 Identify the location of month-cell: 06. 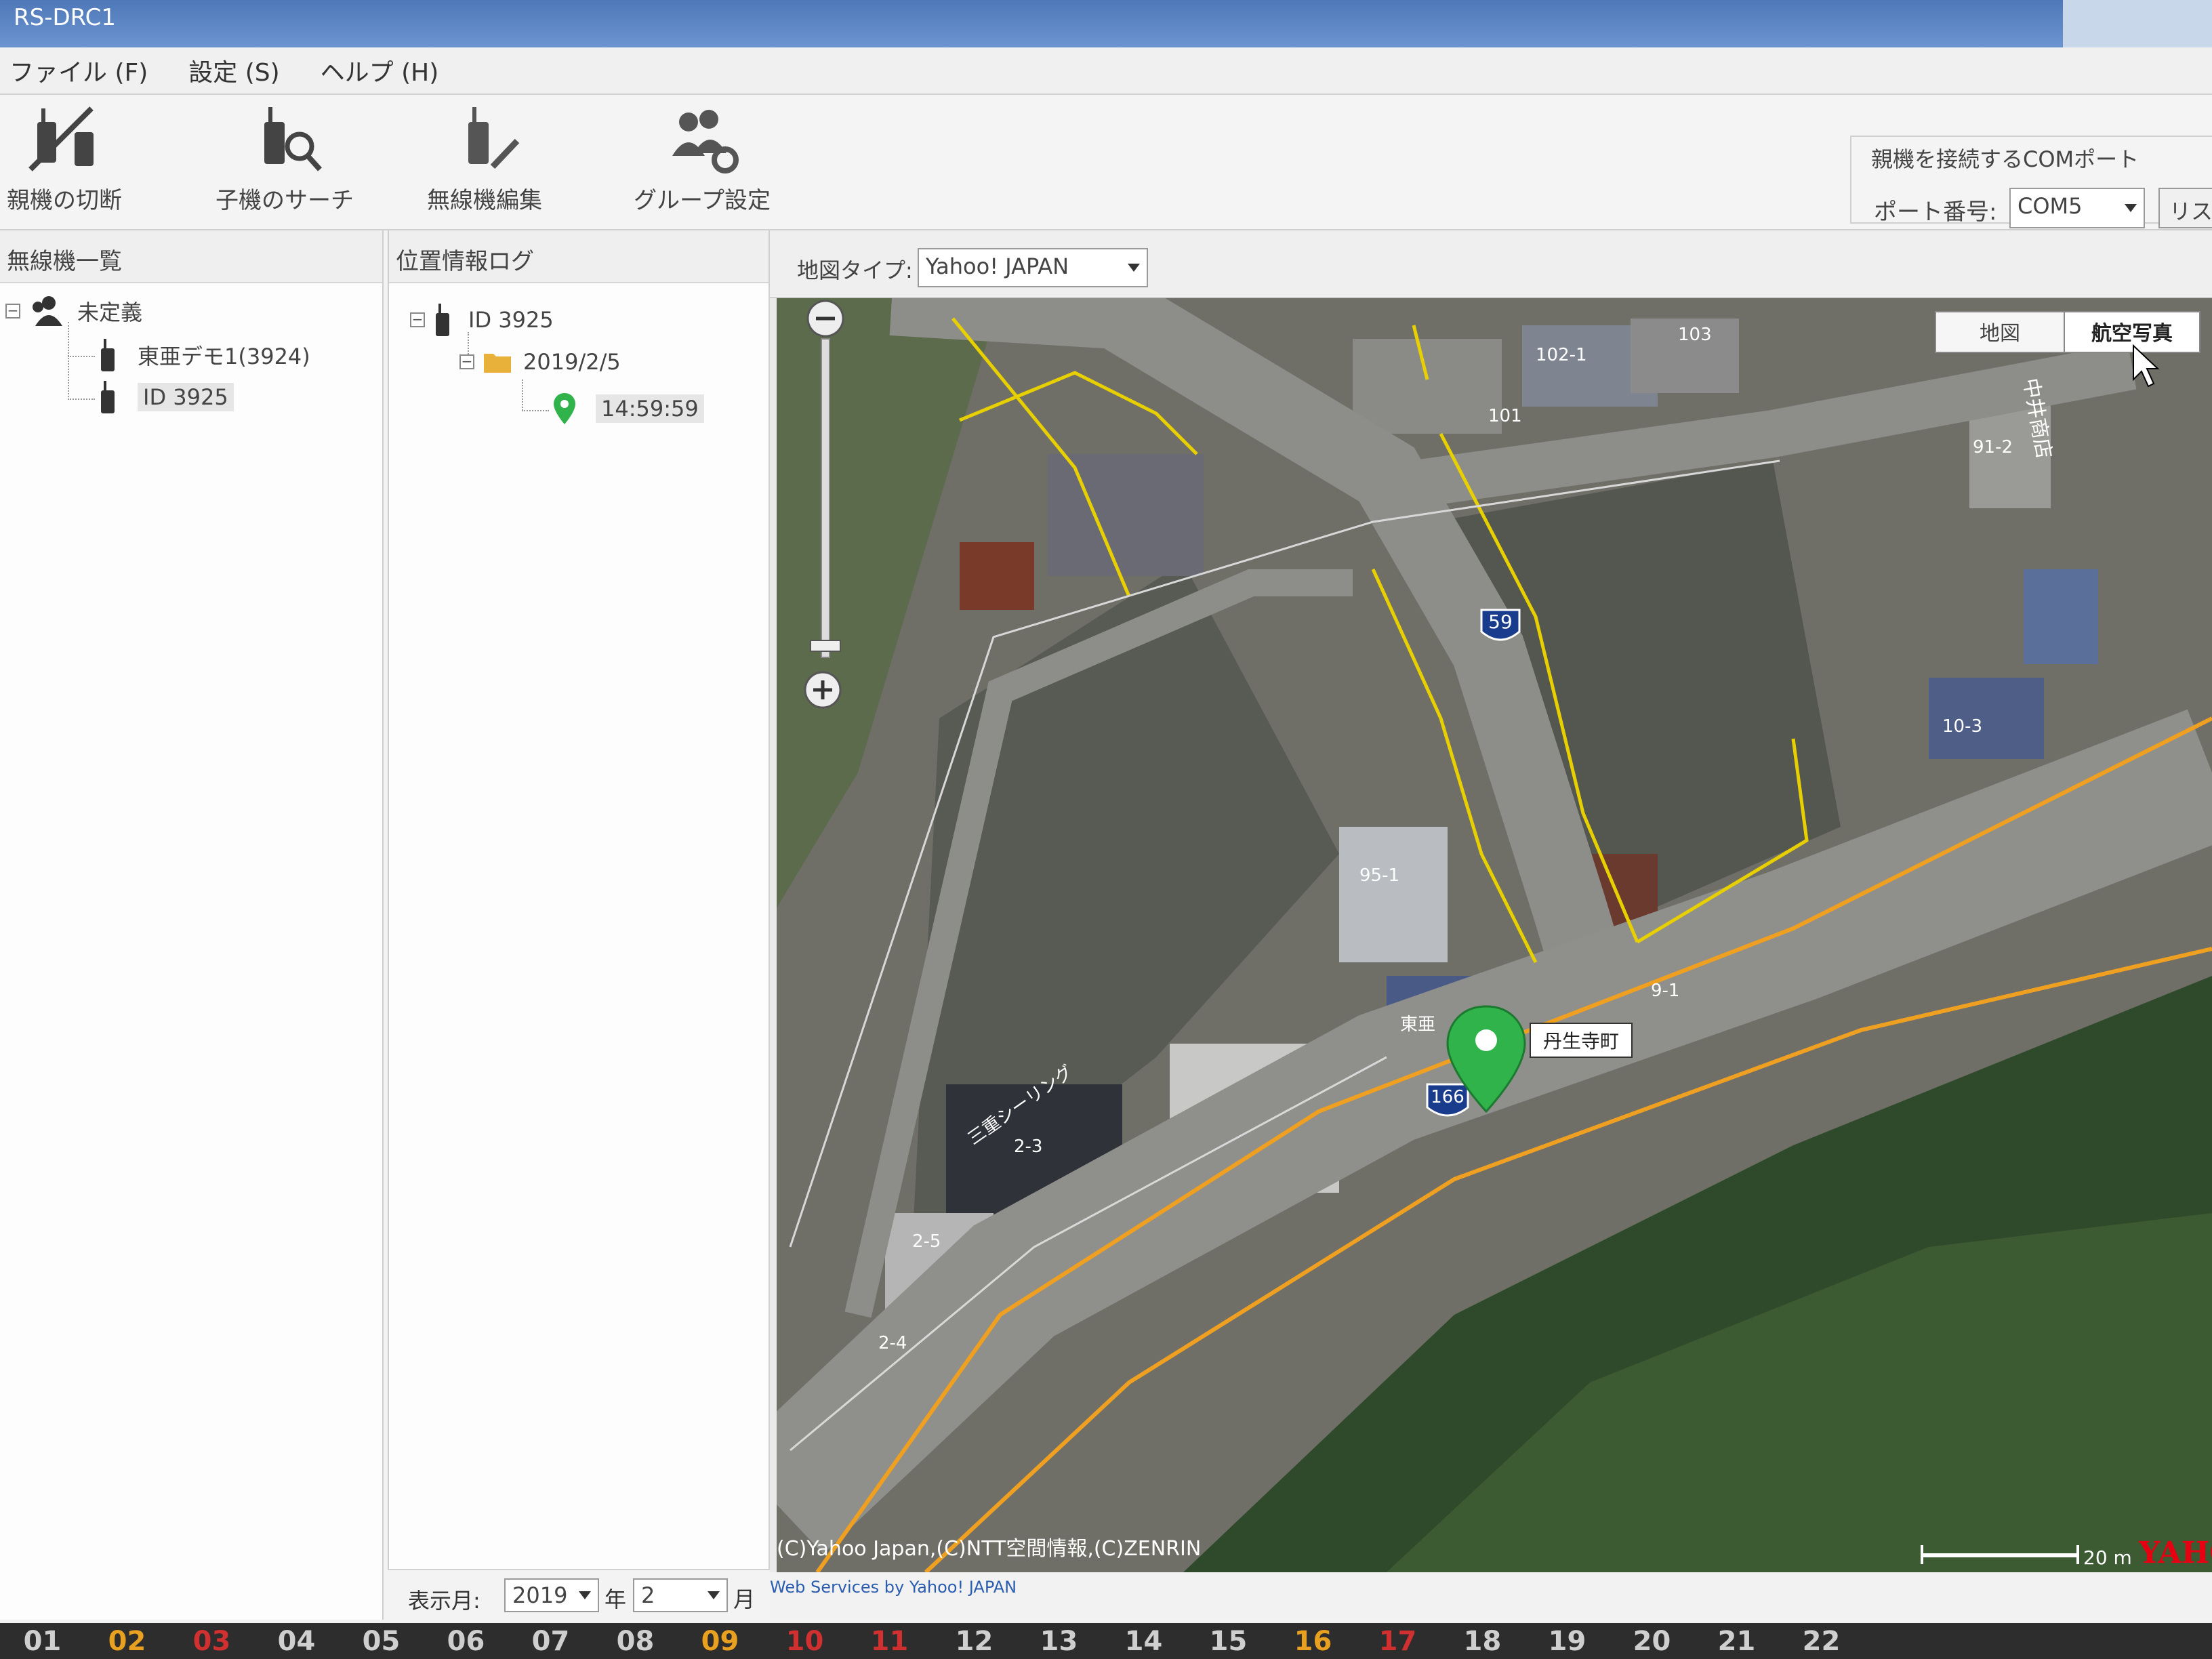
(466, 1641).